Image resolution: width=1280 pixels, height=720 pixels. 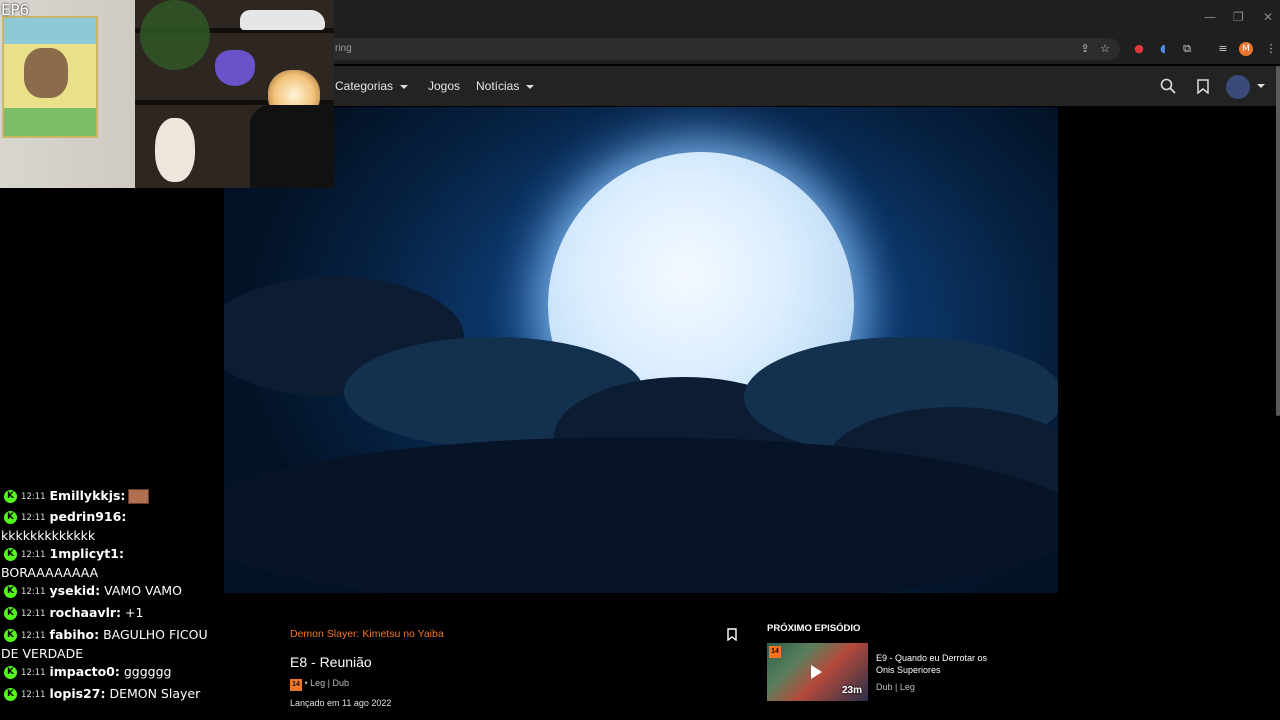 I want to click on car-model, so click(x=282, y=20).